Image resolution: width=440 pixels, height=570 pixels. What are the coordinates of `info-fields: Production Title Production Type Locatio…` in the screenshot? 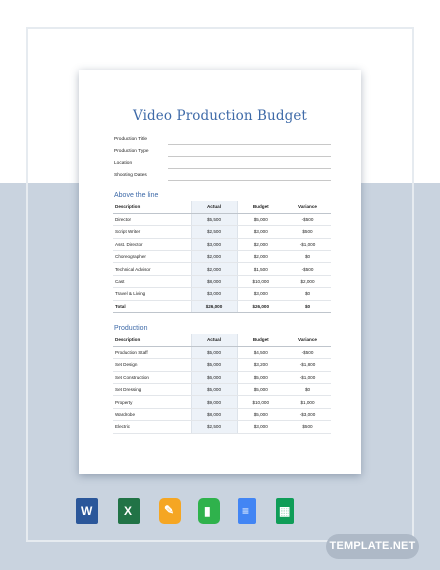 It's located at (222, 160).